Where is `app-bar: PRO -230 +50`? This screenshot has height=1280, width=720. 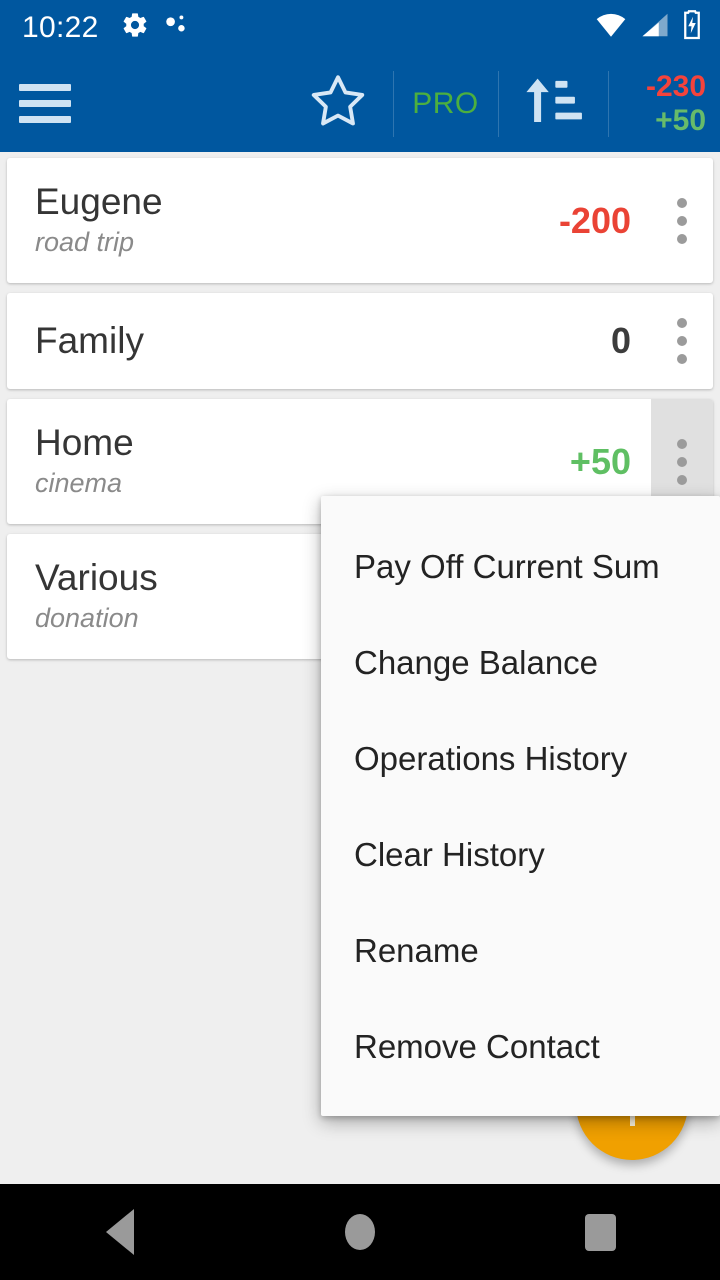 app-bar: PRO -230 +50 is located at coordinates (360, 103).